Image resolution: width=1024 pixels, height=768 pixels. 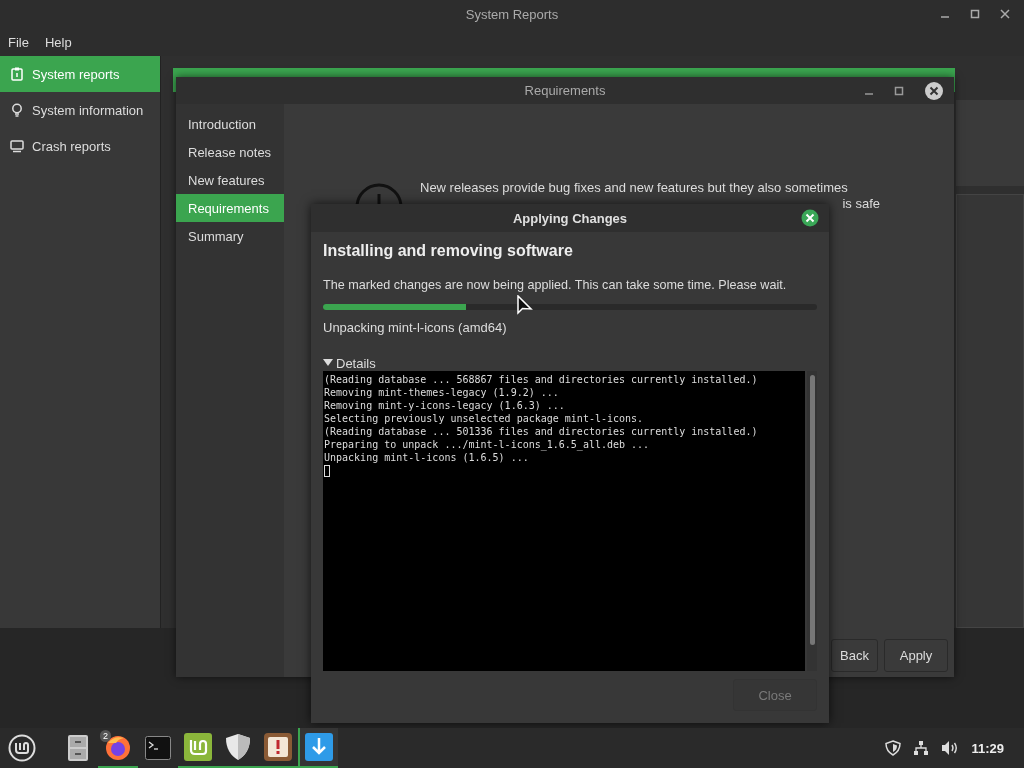 I want to click on terminal-icon, so click(x=158, y=748).